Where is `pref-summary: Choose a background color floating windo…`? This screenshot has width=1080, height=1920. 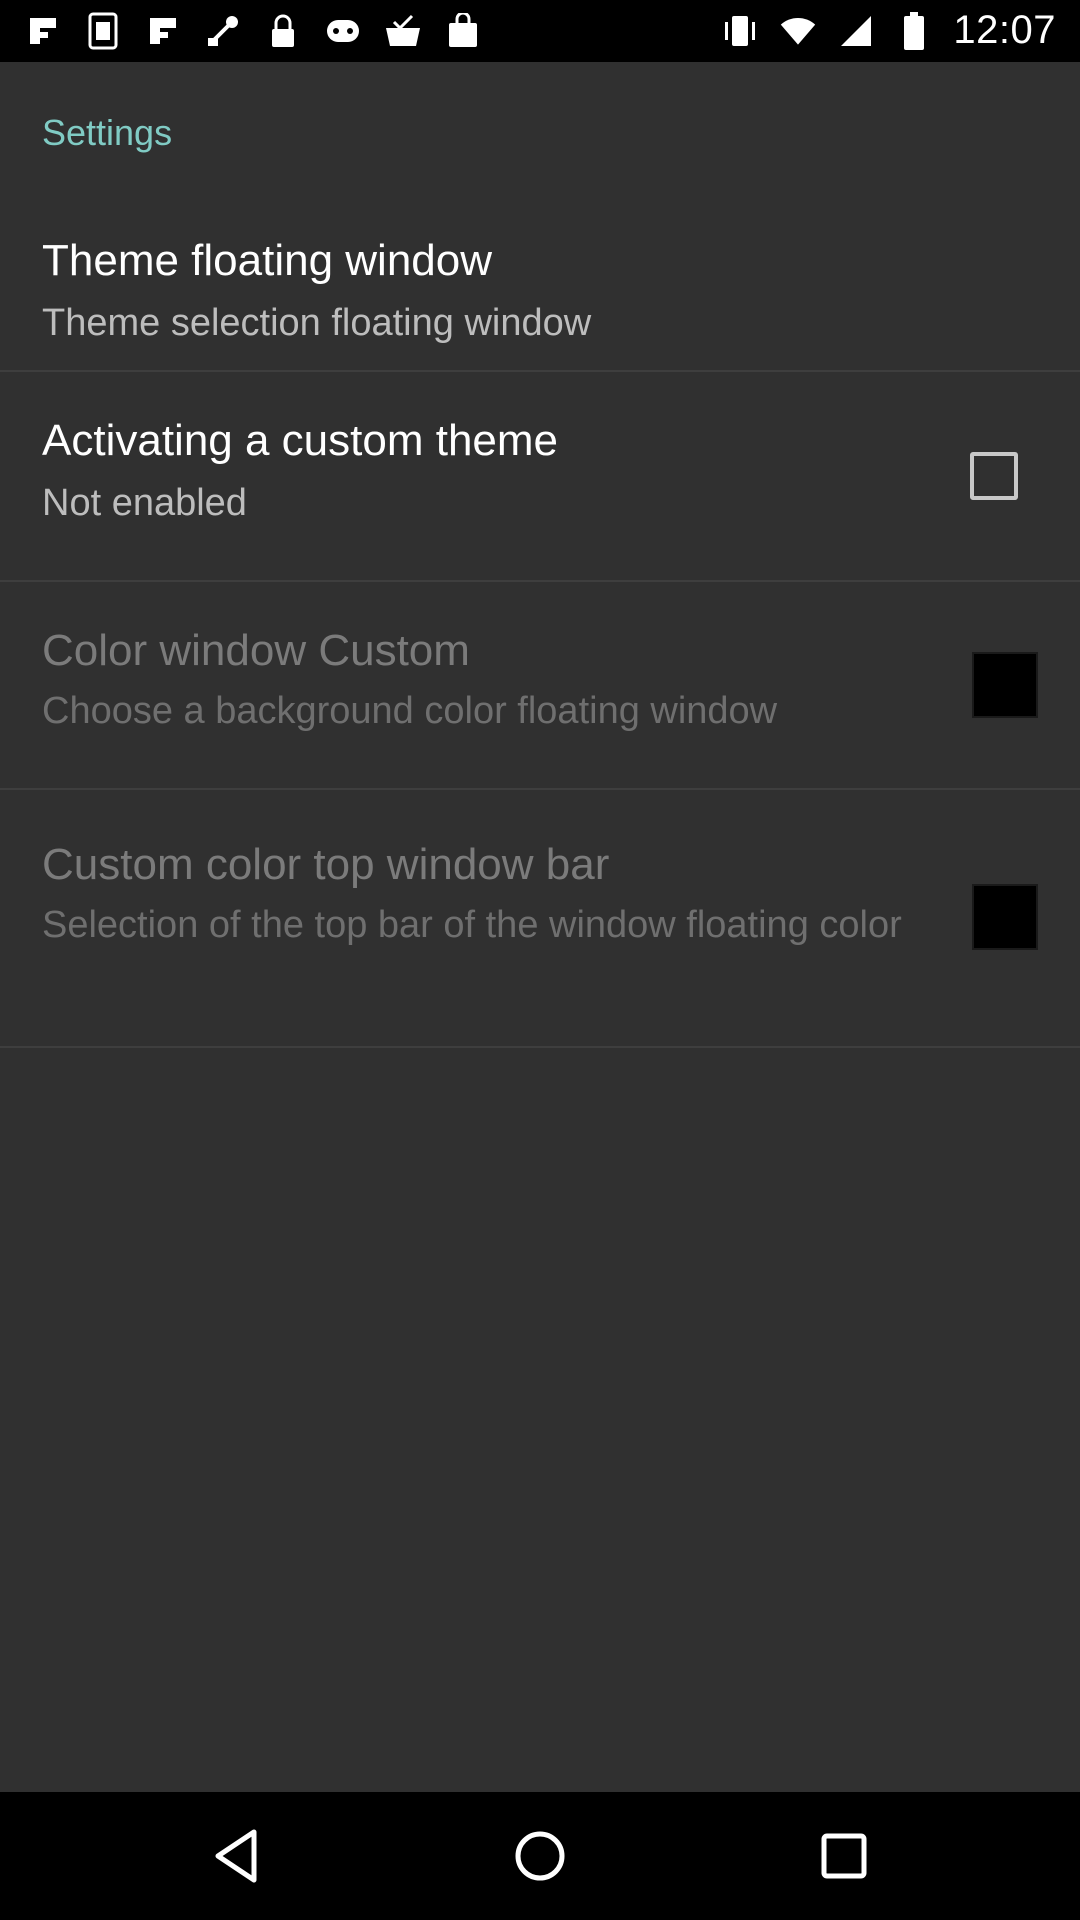 pref-summary: Choose a background color floating windo… is located at coordinates (410, 711).